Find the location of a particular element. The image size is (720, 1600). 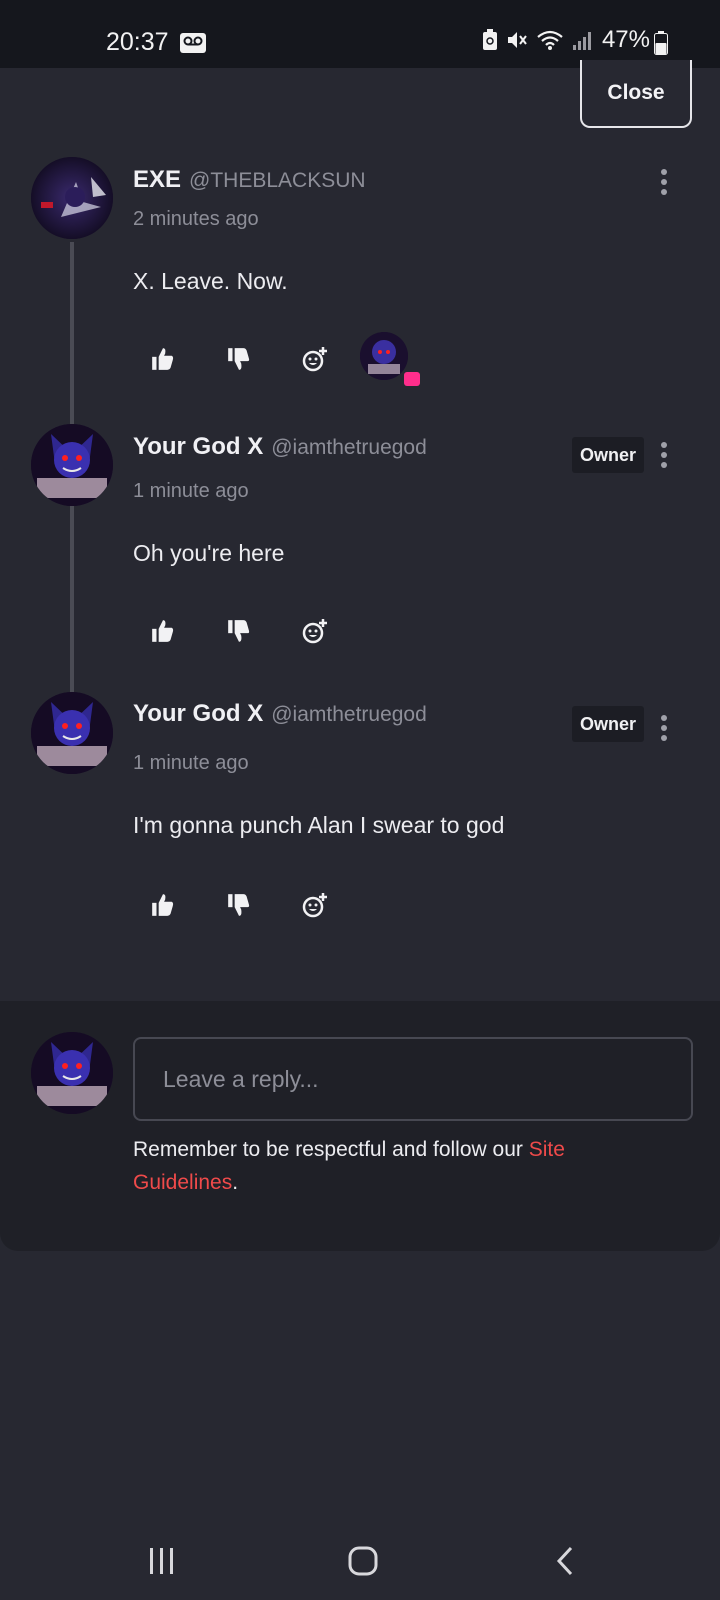

guidelines-suffix: . is located at coordinates (235, 1182).